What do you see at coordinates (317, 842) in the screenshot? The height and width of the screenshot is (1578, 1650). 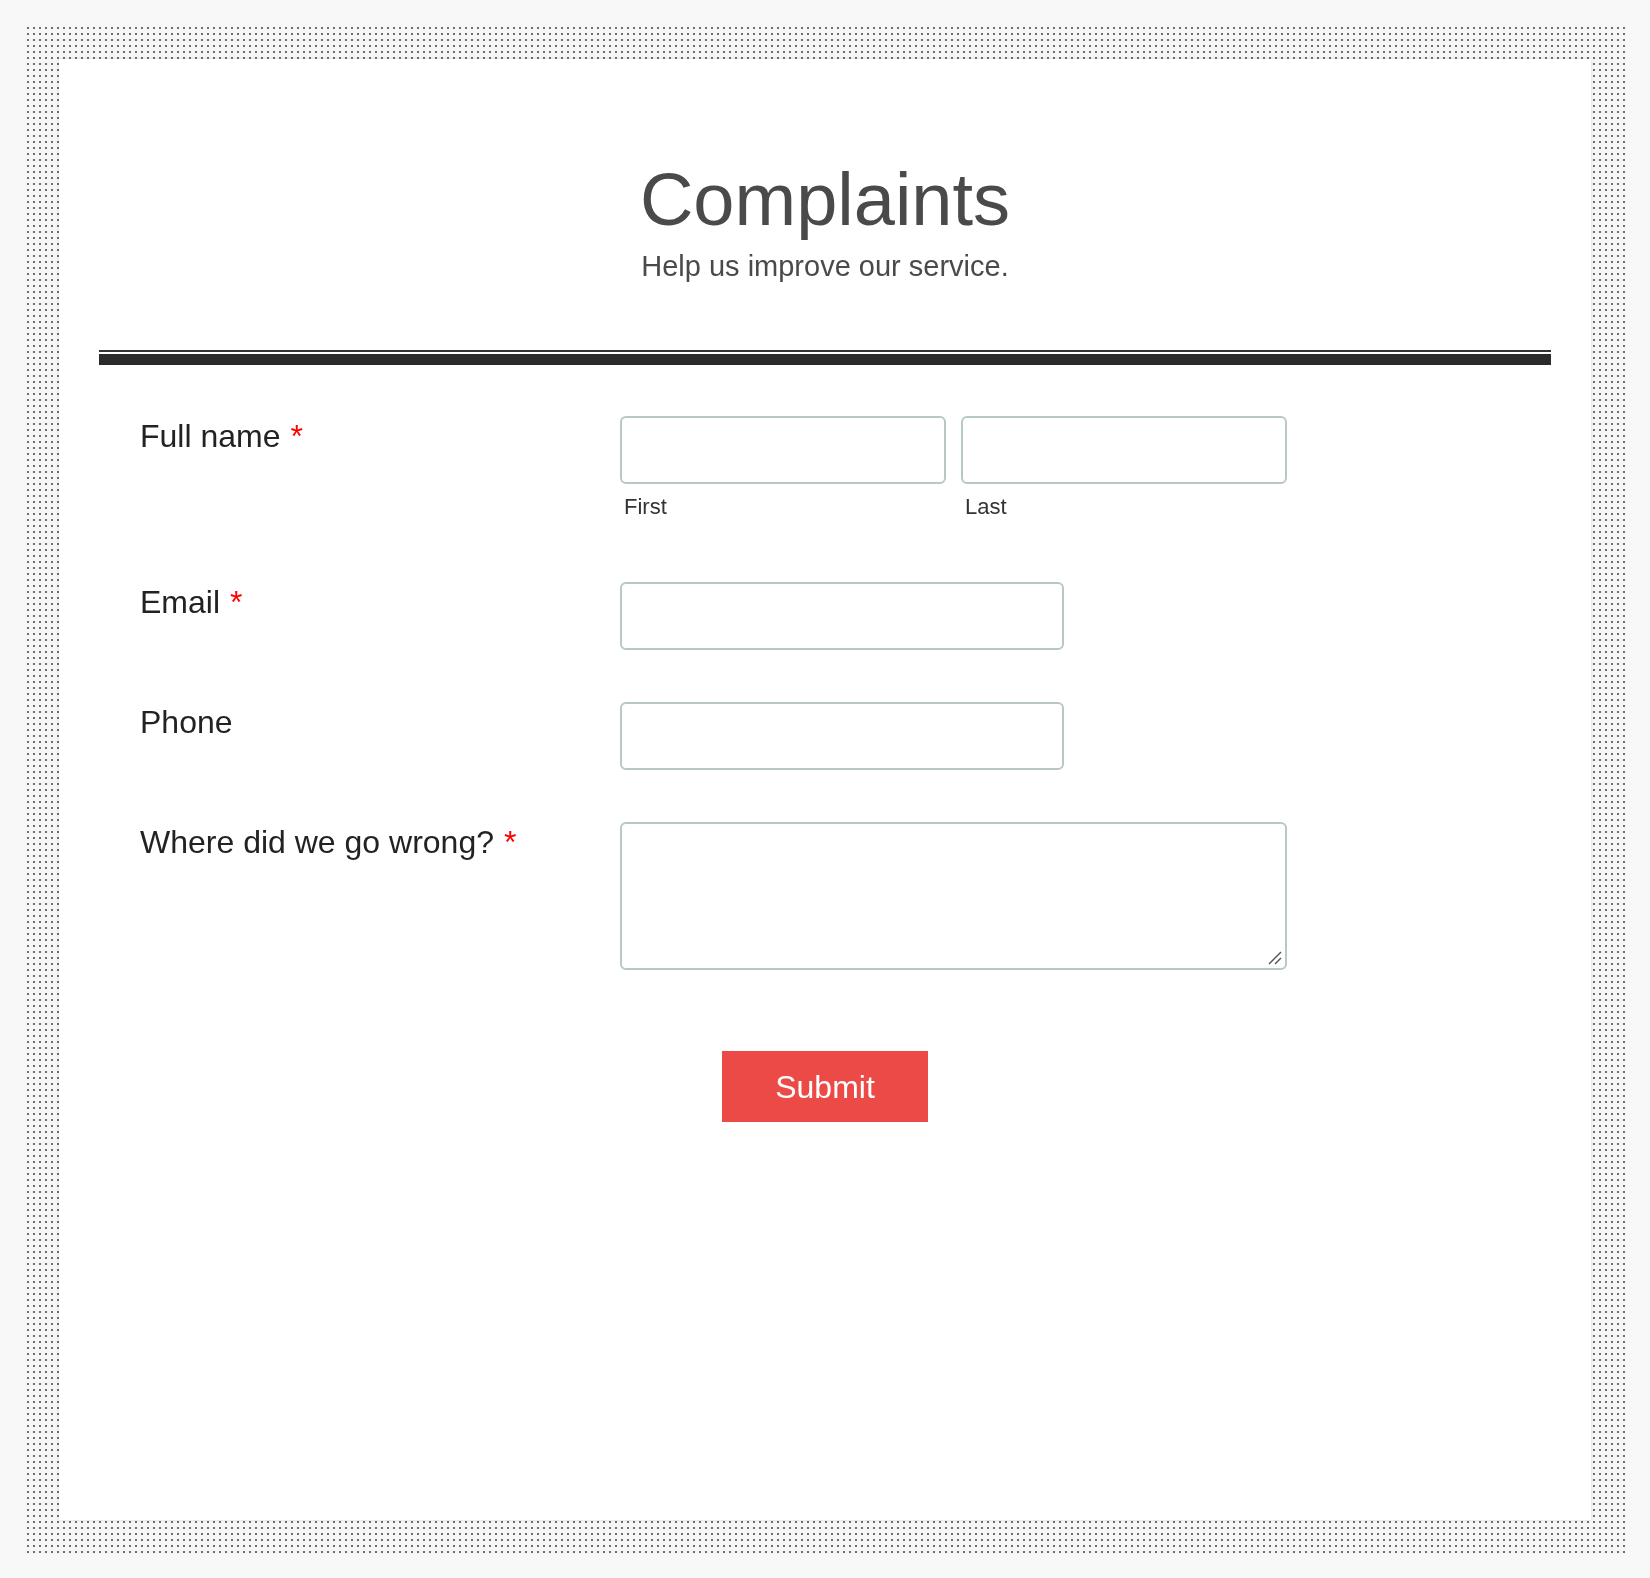 I see `field-label: Where did we go wrong?` at bounding box center [317, 842].